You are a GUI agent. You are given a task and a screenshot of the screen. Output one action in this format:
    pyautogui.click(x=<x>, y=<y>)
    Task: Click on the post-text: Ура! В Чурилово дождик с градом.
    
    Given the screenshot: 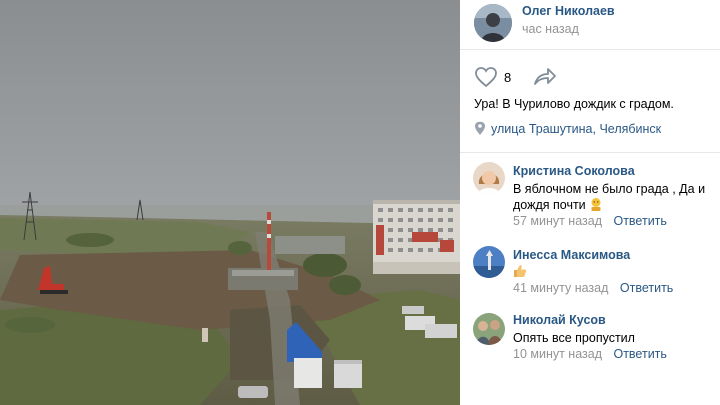 What is the action you would take?
    pyautogui.click(x=574, y=104)
    